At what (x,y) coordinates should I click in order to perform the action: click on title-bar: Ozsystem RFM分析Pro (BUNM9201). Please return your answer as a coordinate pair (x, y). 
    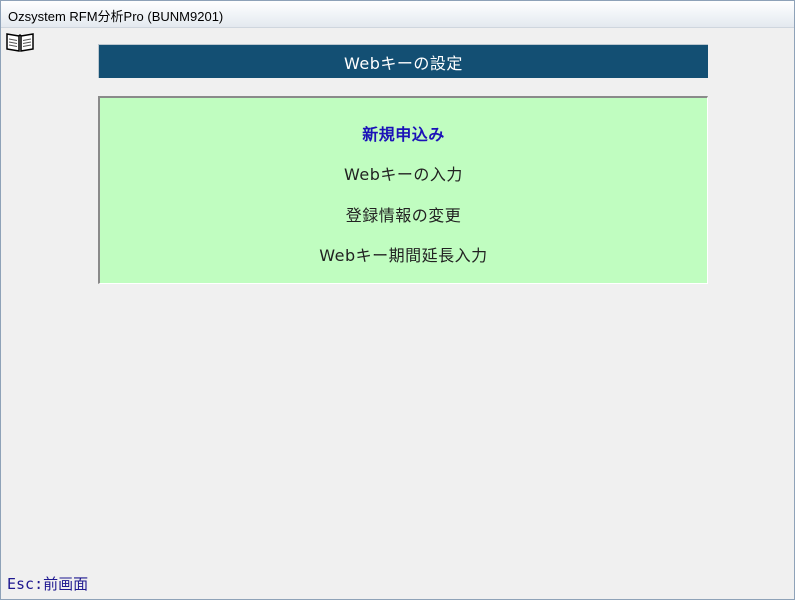
    Looking at the image, I should click on (397, 14).